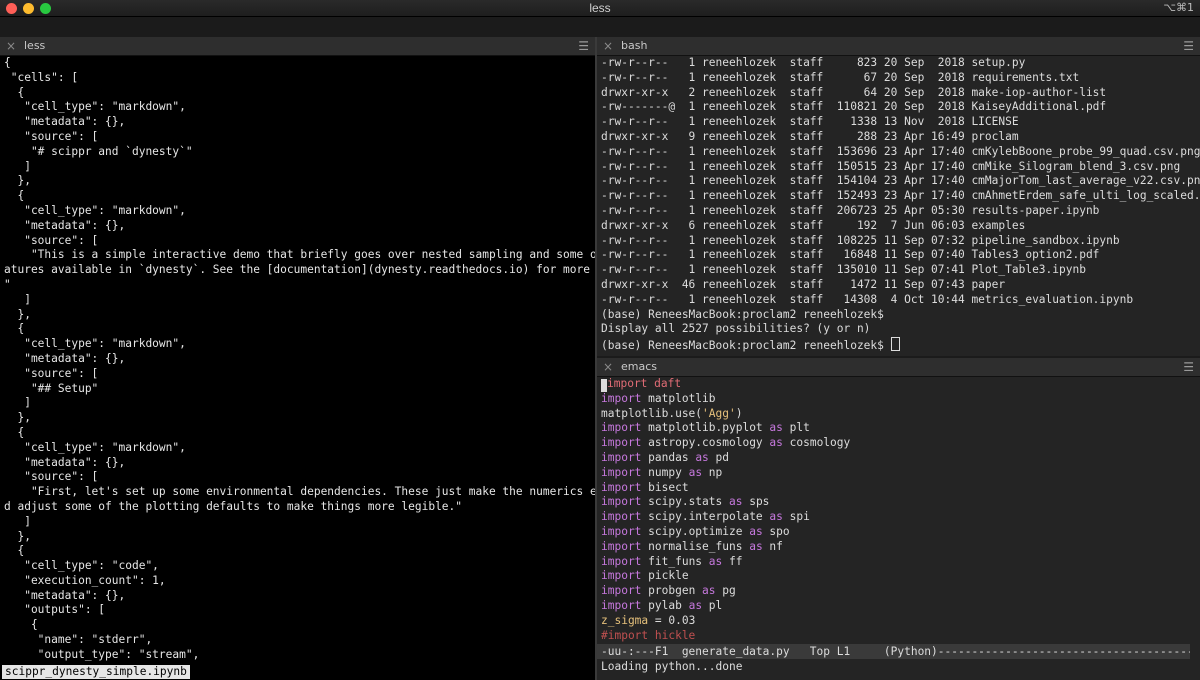 The height and width of the screenshot is (680, 1200). What do you see at coordinates (898, 621) in the screenshot?
I see `code-line: z_sigma = 0.03` at bounding box center [898, 621].